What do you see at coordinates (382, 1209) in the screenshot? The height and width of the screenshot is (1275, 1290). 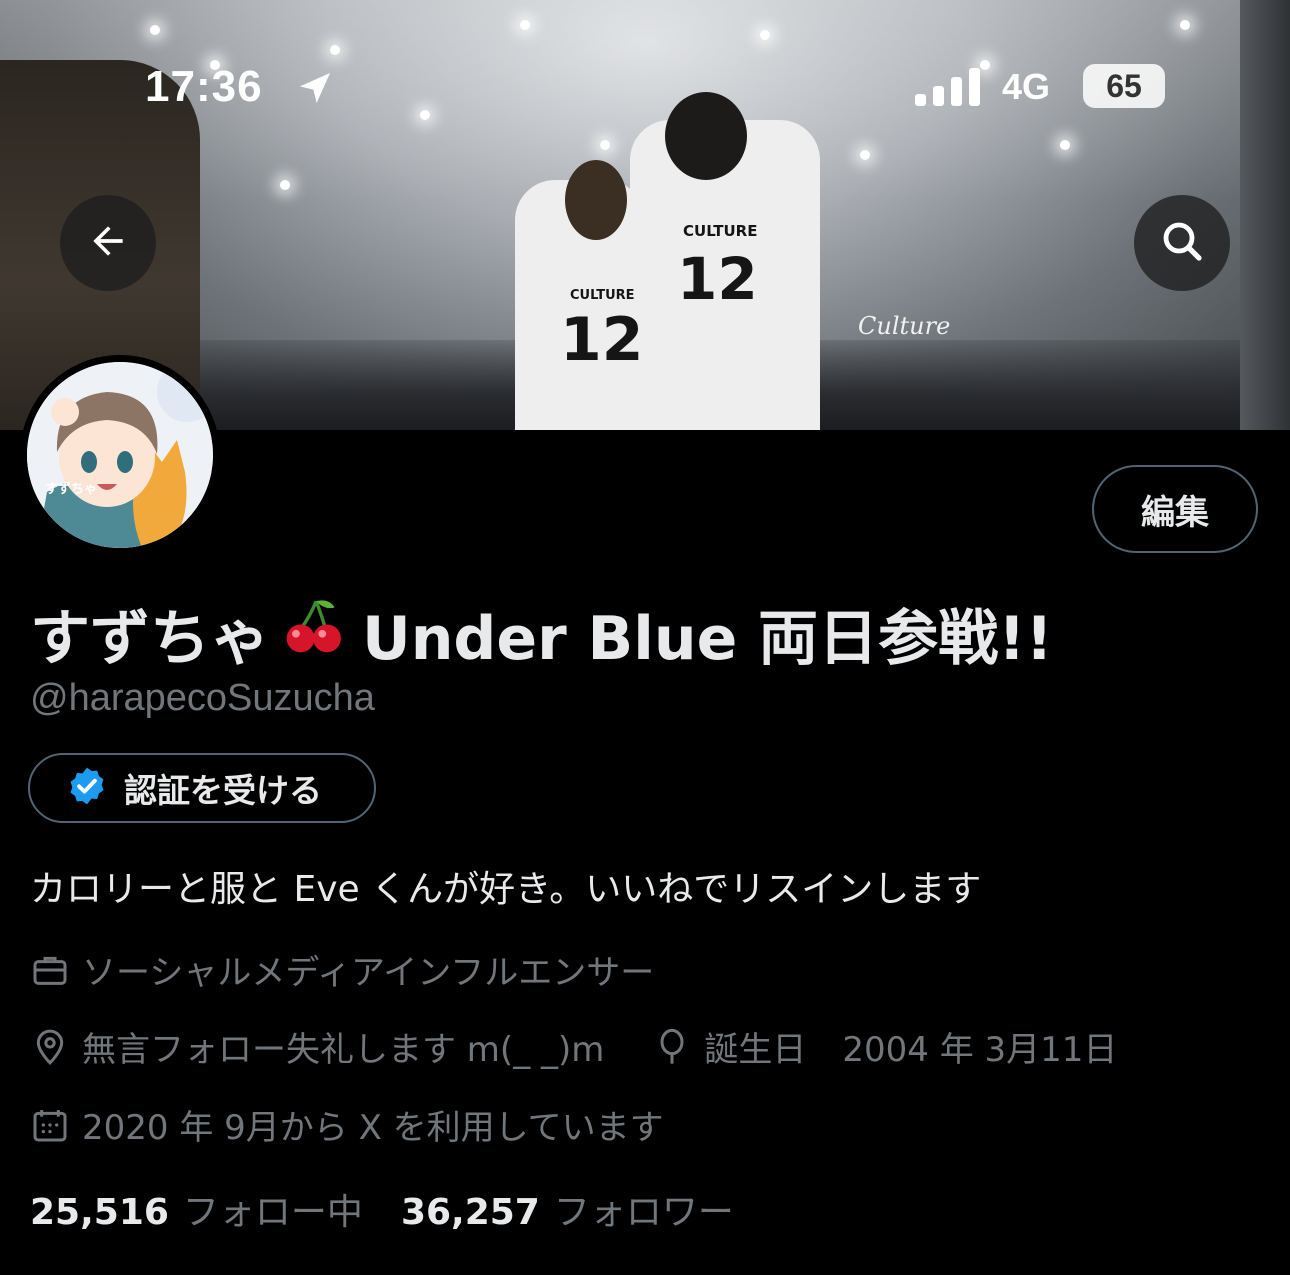 I see `follow-stats: 25,516 フォロー中 36,257 フォロワー` at bounding box center [382, 1209].